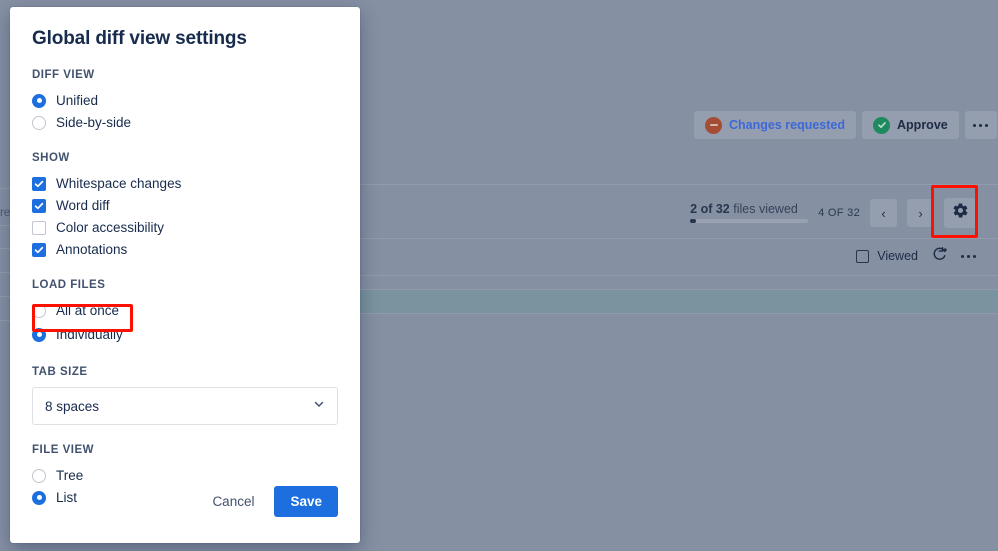 The height and width of the screenshot is (551, 998). I want to click on option-label: Side-by-side, so click(94, 122).